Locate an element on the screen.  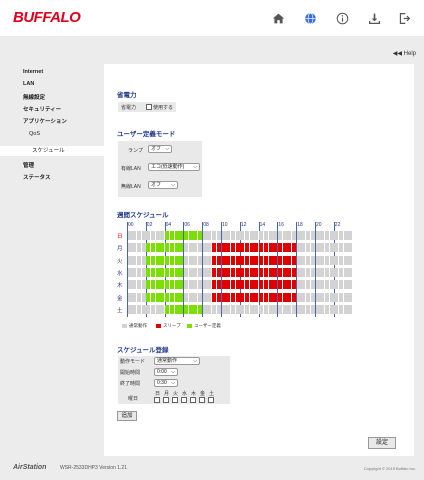
globe-icon is located at coordinates (310, 18).